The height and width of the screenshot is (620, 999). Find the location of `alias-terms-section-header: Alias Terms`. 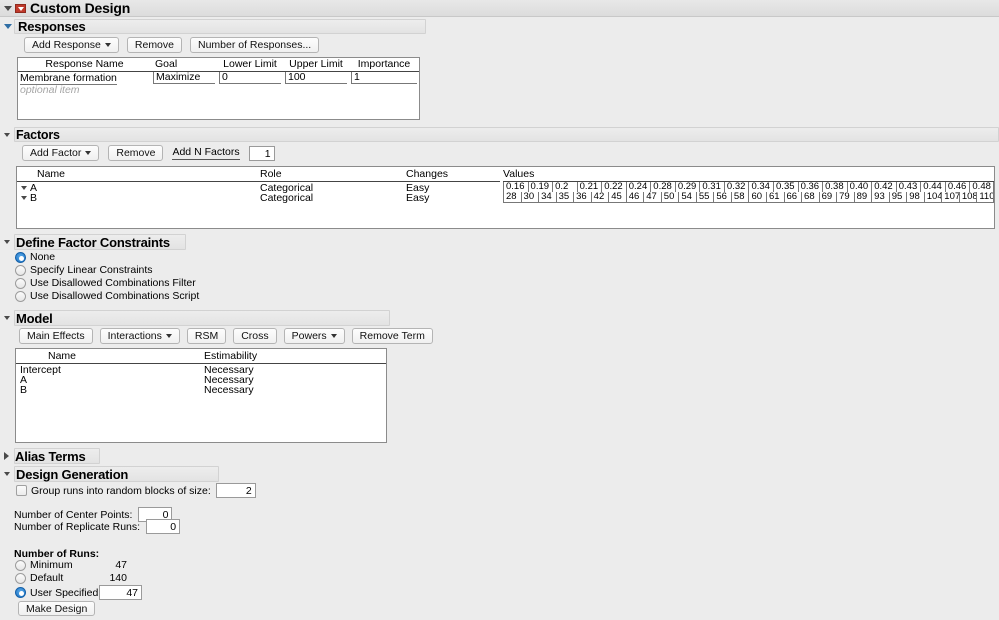

alias-terms-section-header: Alias Terms is located at coordinates (54, 456).